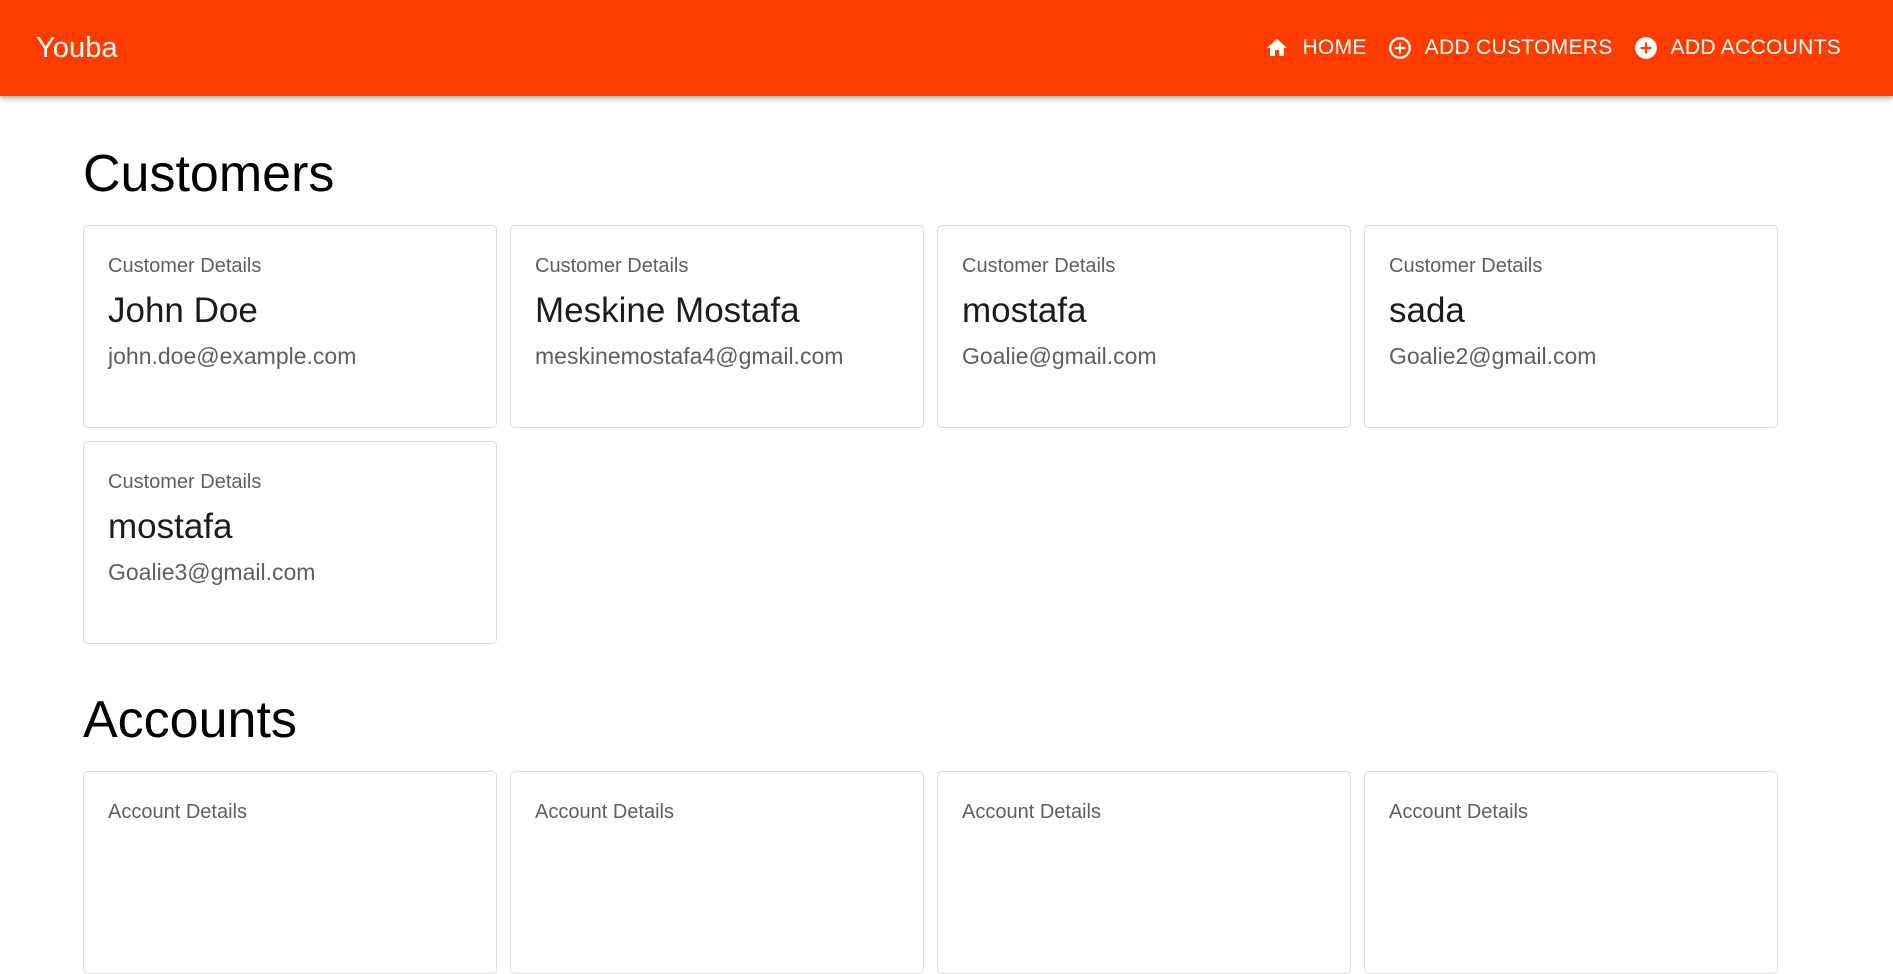 The image size is (1893, 974). What do you see at coordinates (1334, 47) in the screenshot?
I see `home-button-label: HOME` at bounding box center [1334, 47].